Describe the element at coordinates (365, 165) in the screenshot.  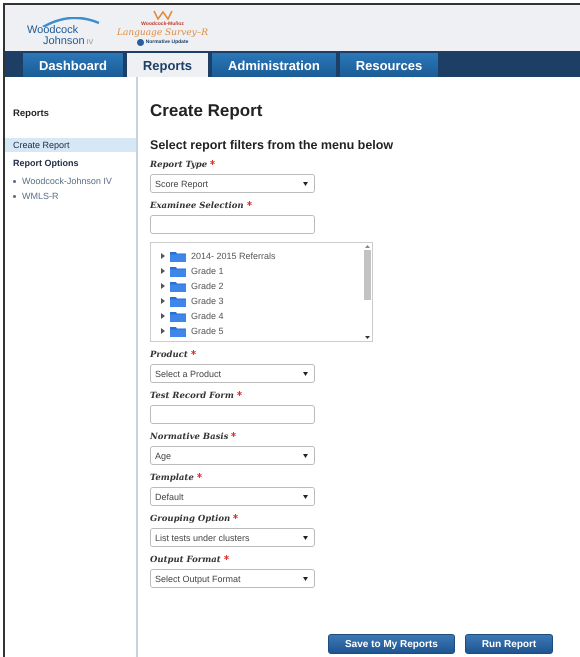
I see `field-label: Report Type` at that location.